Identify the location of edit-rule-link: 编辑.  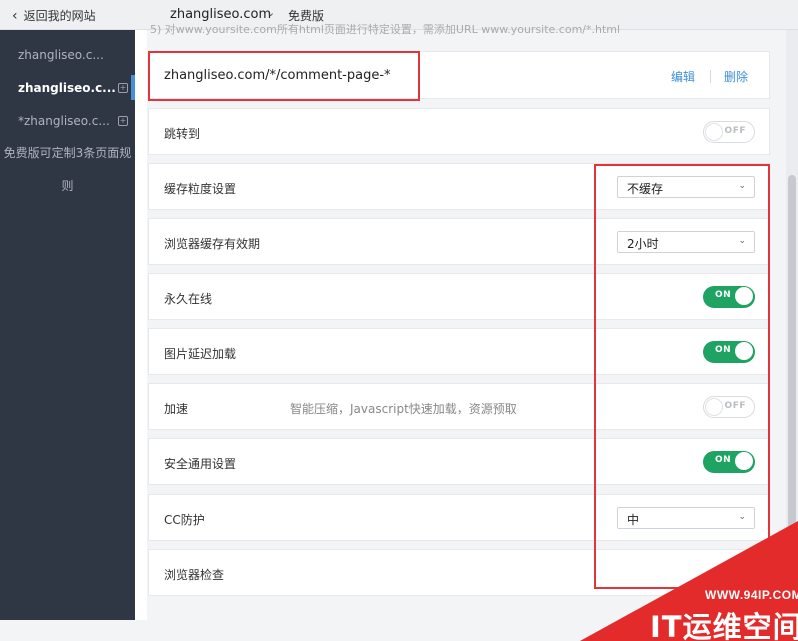
(683, 76).